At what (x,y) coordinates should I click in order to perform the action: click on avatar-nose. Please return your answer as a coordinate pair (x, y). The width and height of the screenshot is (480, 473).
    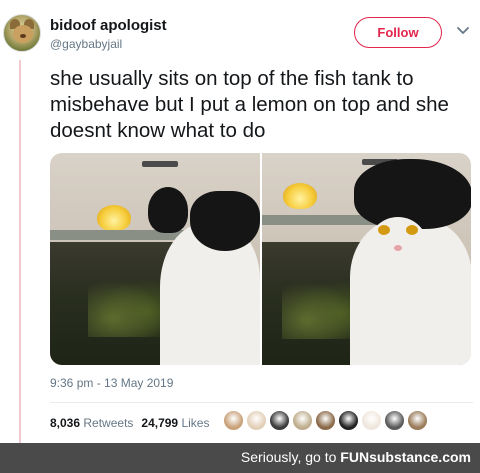
    Looking at the image, I should click on (23, 36).